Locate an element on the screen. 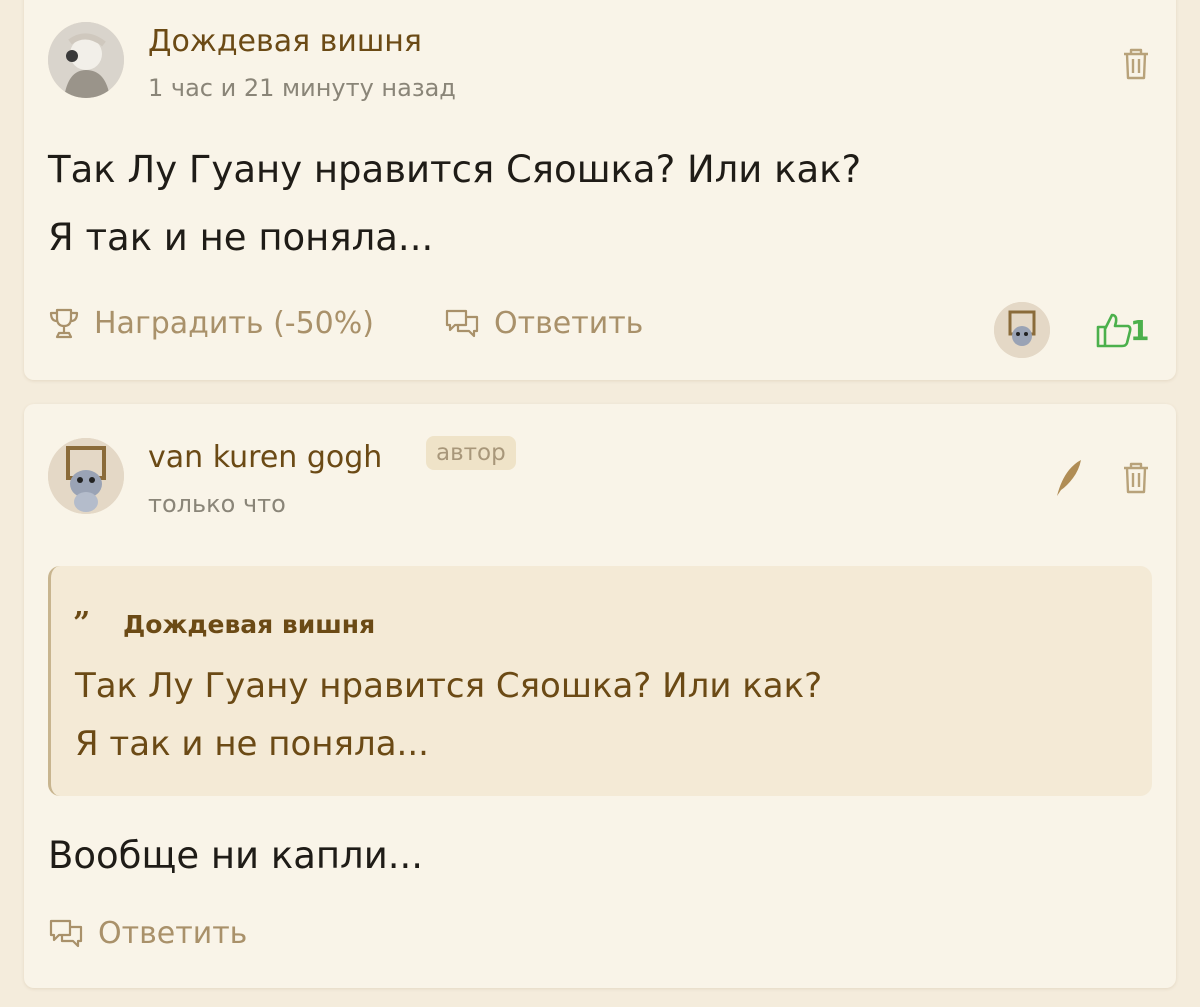 The image size is (1200, 1007). thumbs-up-icon is located at coordinates (1114, 330).